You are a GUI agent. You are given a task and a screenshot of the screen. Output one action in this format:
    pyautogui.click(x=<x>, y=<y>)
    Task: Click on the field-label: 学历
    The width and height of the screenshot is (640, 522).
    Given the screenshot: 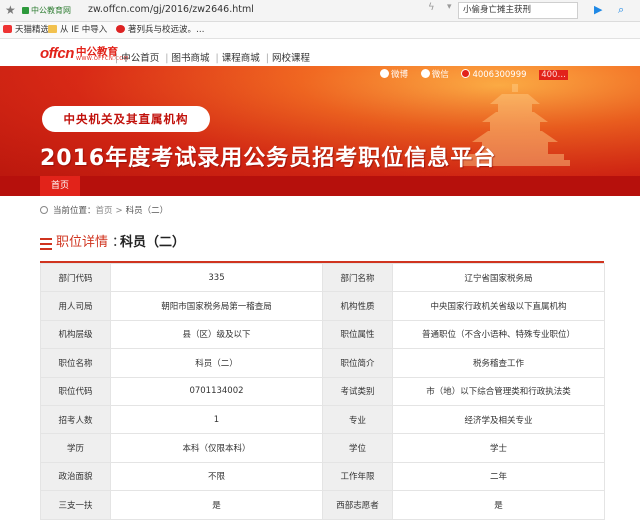 What is the action you would take?
    pyautogui.click(x=75, y=448)
    